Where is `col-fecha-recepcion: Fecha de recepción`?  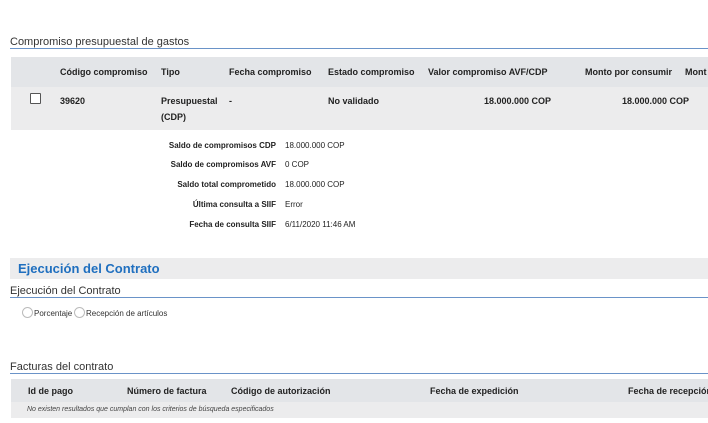 col-fecha-recepcion: Fecha de recepción is located at coordinates (668, 391).